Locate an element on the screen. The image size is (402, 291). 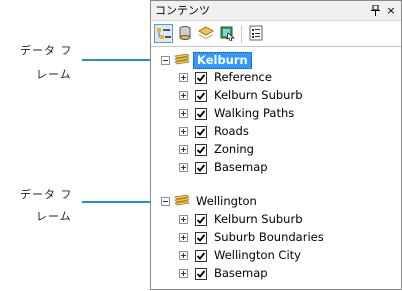
layer-label: Zoning is located at coordinates (234, 149).